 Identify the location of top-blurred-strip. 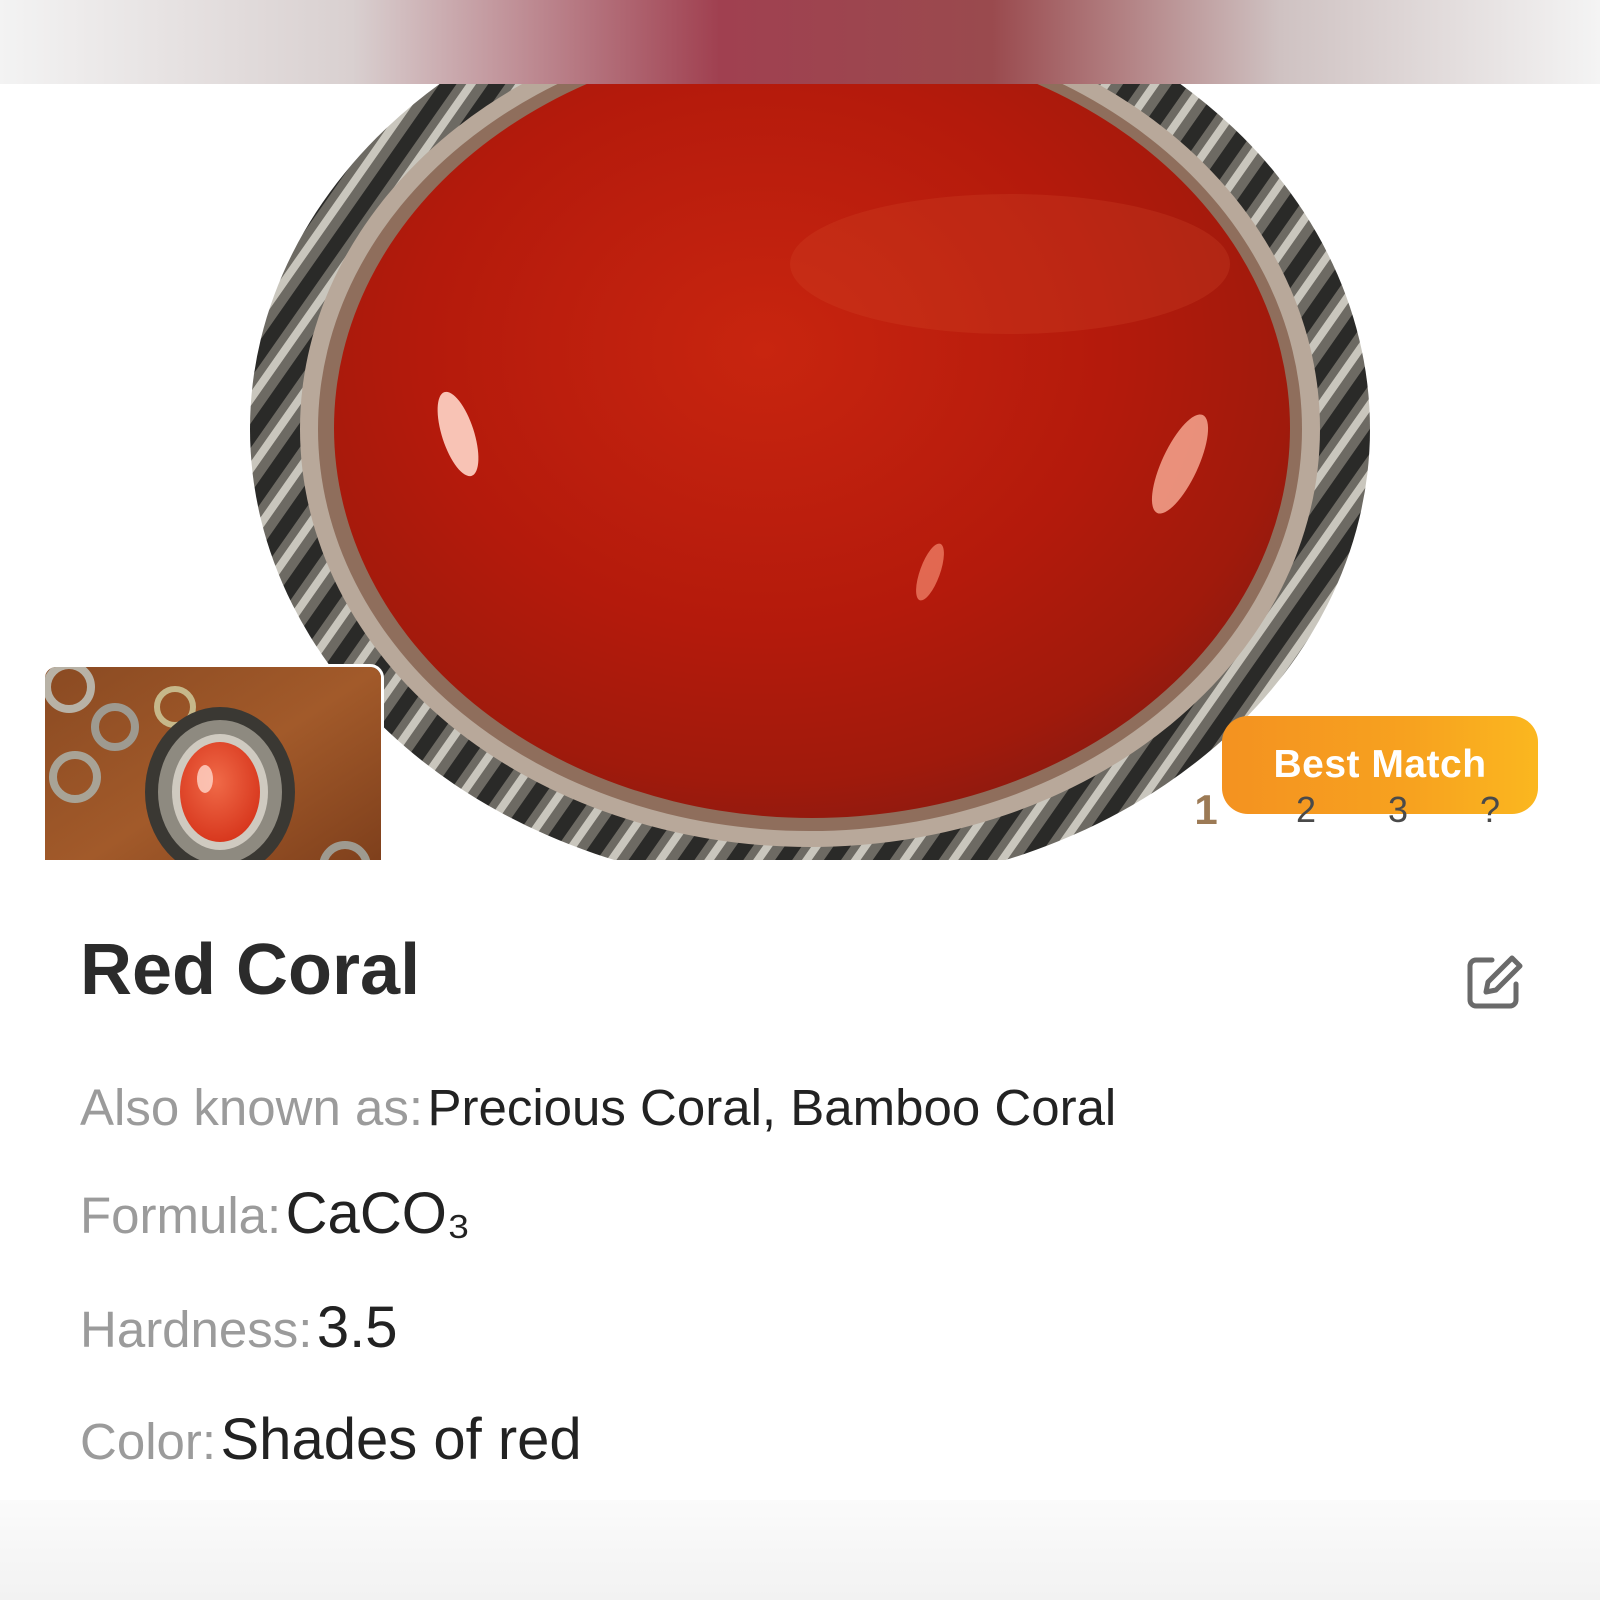
(800, 42).